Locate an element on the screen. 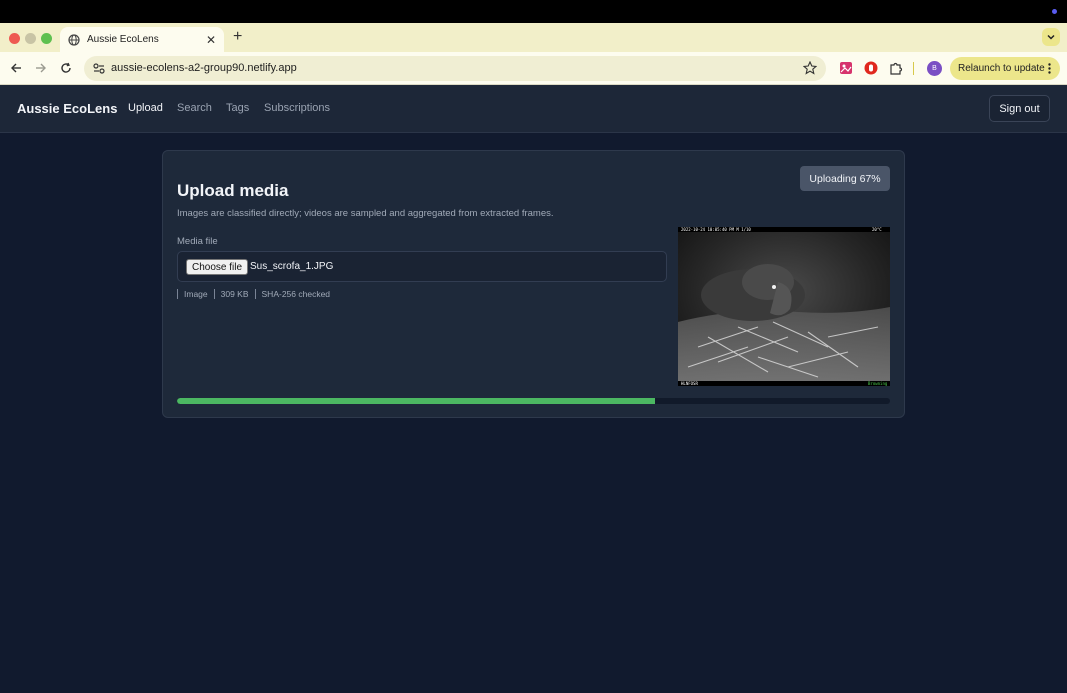 The height and width of the screenshot is (693, 1067). maximize-window-button is located at coordinates (46, 38).